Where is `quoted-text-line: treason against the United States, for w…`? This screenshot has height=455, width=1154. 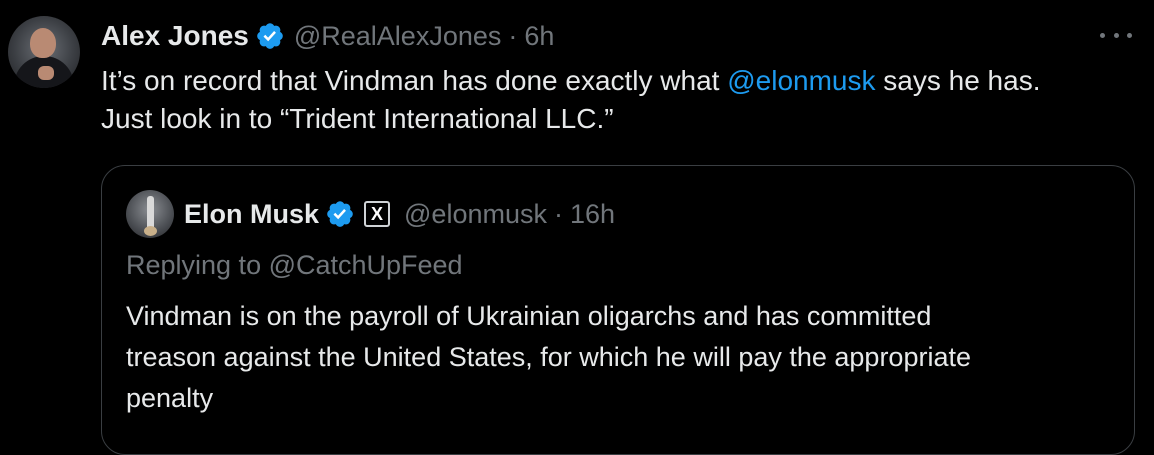
quoted-text-line: treason against the United States, for w… is located at coordinates (548, 357).